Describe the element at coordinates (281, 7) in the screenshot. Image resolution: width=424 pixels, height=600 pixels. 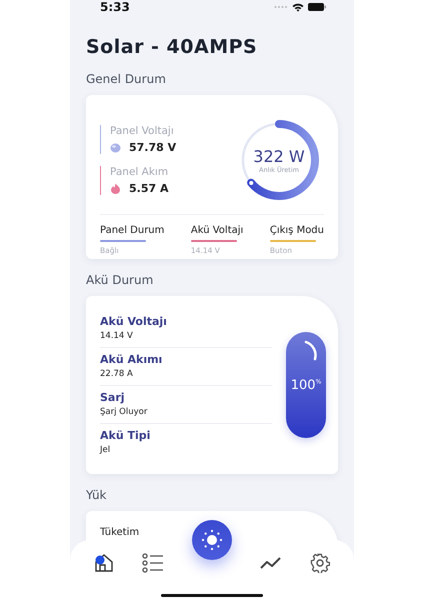
I see `signal-icon` at that location.